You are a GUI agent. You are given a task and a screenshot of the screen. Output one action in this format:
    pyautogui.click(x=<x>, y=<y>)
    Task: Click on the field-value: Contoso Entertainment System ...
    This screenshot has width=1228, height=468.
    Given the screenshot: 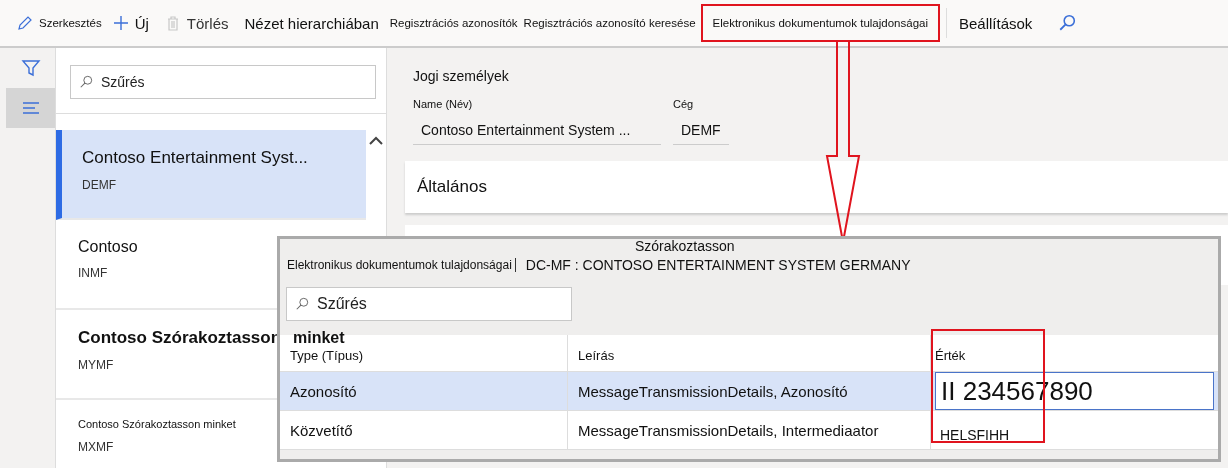 What is the action you would take?
    pyautogui.click(x=537, y=130)
    